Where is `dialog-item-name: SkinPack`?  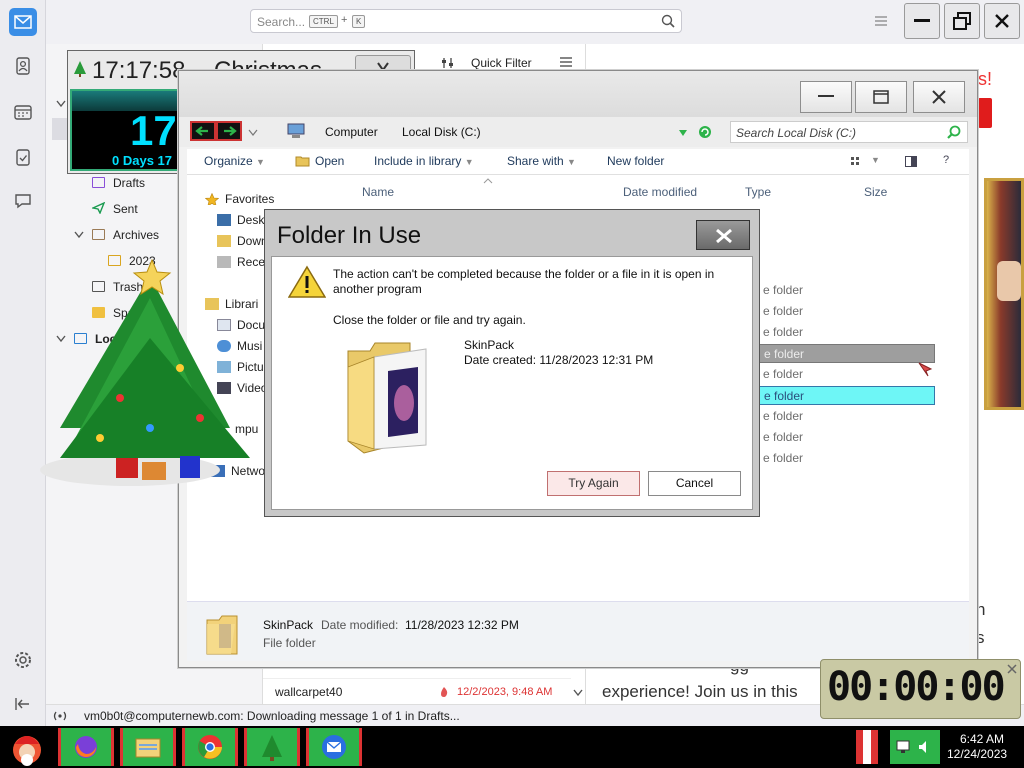 dialog-item-name: SkinPack is located at coordinates (489, 345).